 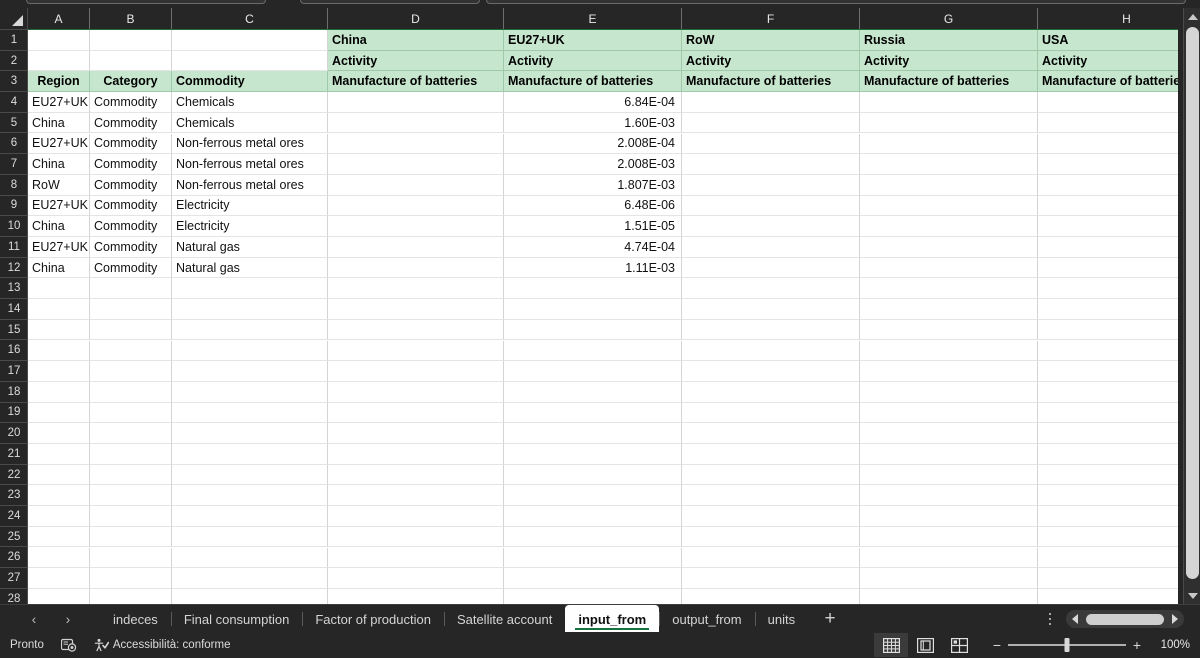 What do you see at coordinates (59, 413) in the screenshot?
I see `empty-cell-r19-ca` at bounding box center [59, 413].